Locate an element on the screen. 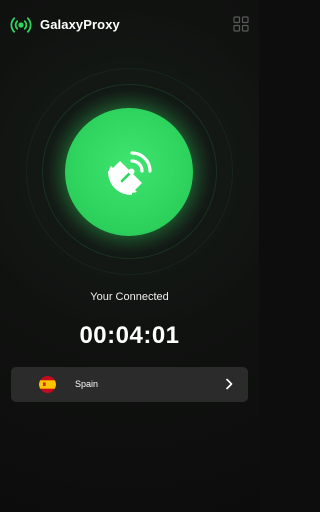  app-title: GalaxyProxy is located at coordinates (80, 24).